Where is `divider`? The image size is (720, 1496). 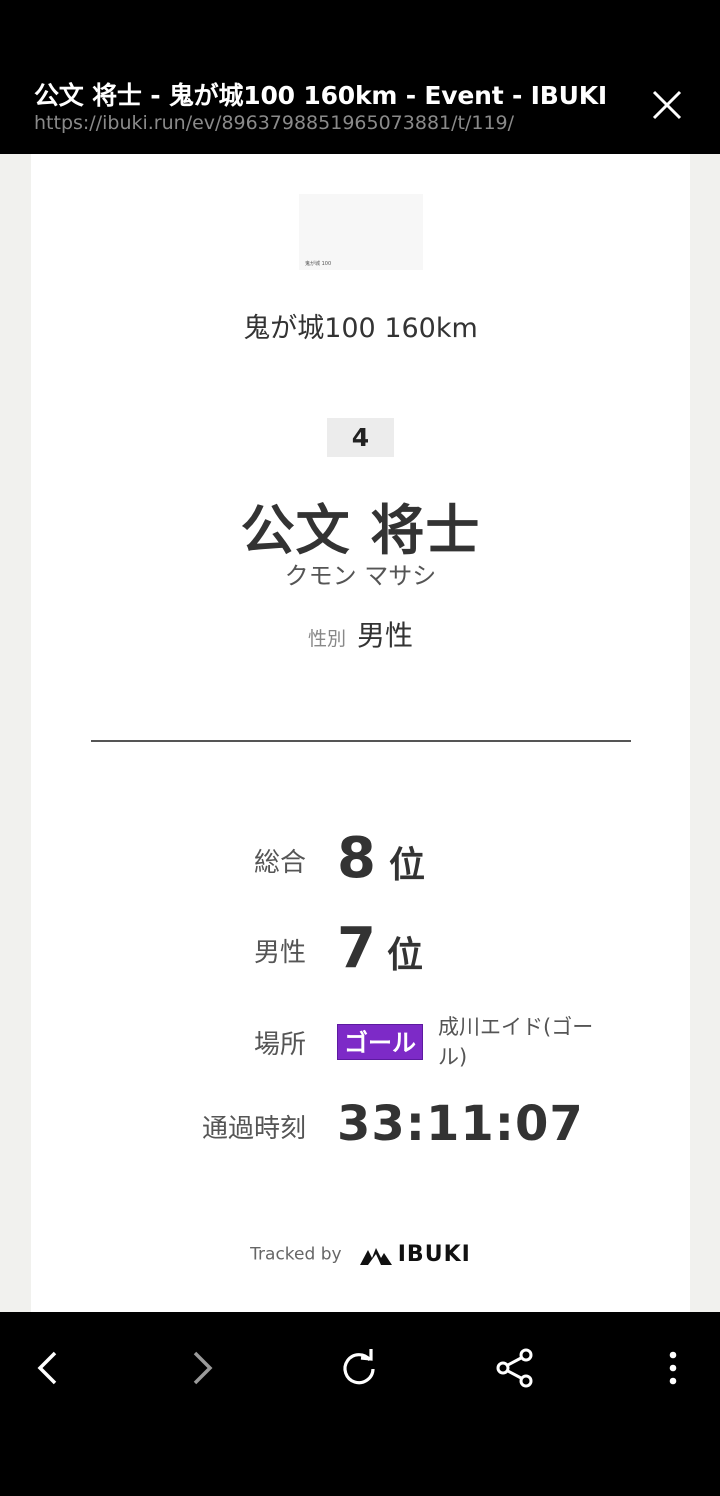 divider is located at coordinates (361, 741).